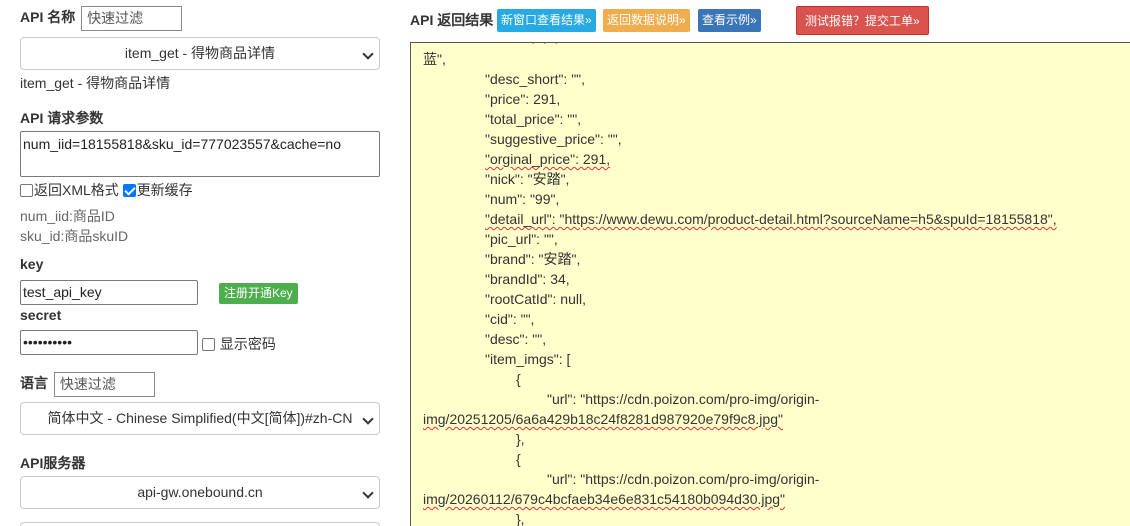  I want to click on show-password-row: 显示密码, so click(239, 344).